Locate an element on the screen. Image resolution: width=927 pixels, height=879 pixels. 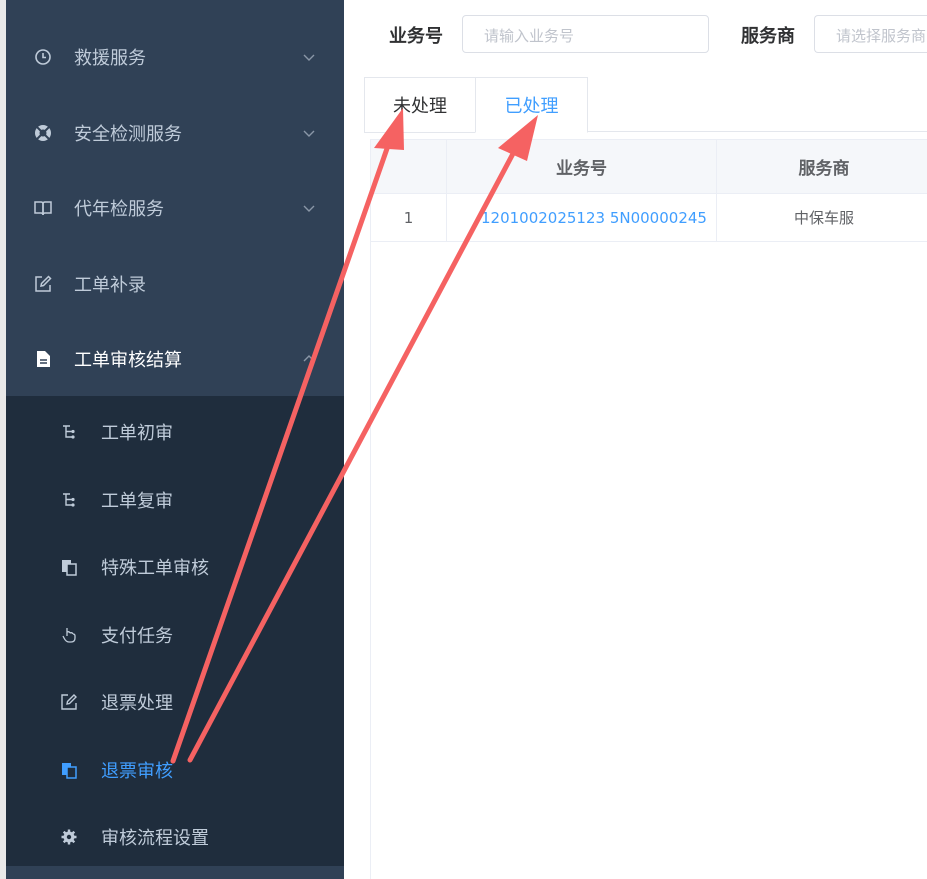
column-header-business-no: 业务号 is located at coordinates (582, 166).